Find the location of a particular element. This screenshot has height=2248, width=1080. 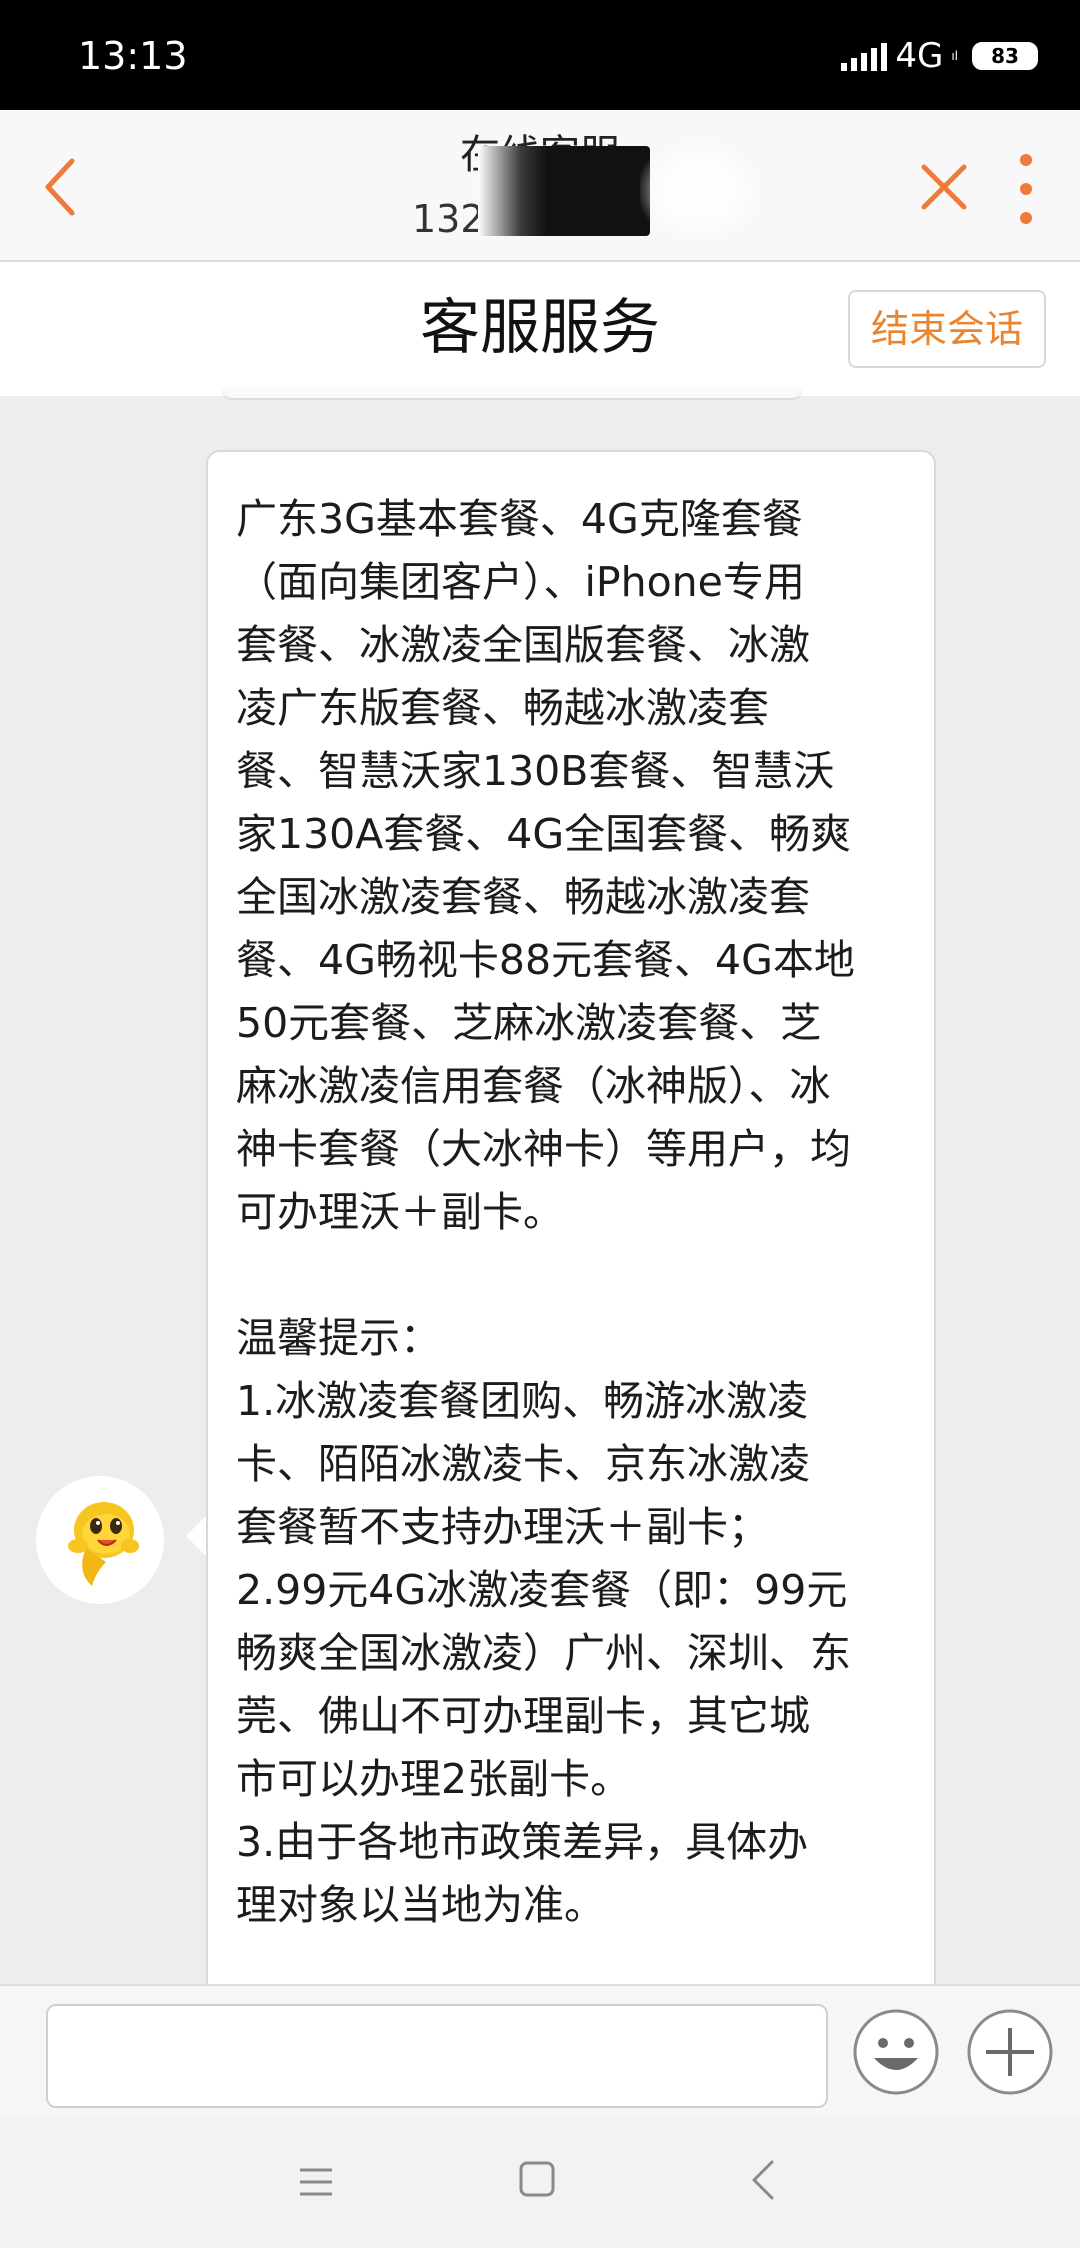

status-bar: 13:13 4G ıl 83 is located at coordinates (540, 55).